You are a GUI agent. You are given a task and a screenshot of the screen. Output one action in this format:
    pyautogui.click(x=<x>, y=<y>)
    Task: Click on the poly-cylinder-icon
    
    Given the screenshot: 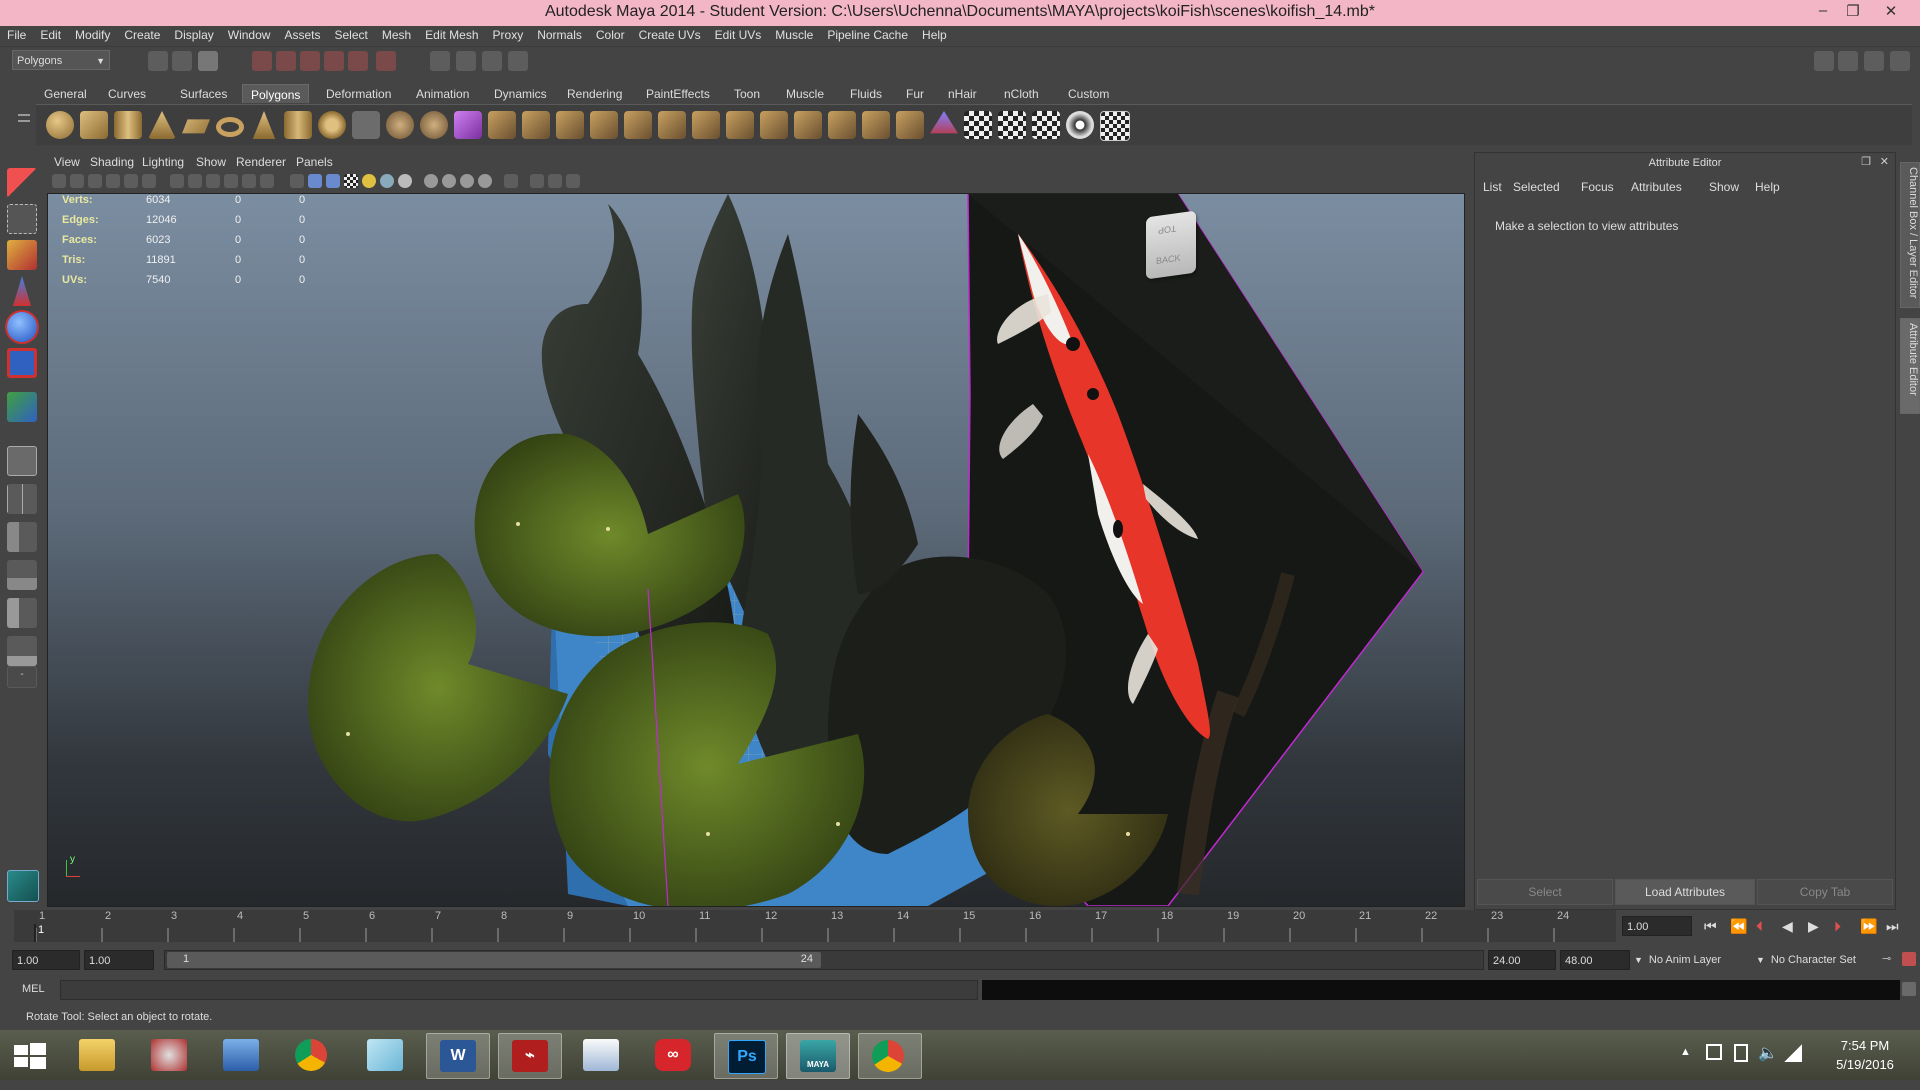 What is the action you would take?
    pyautogui.click(x=128, y=125)
    